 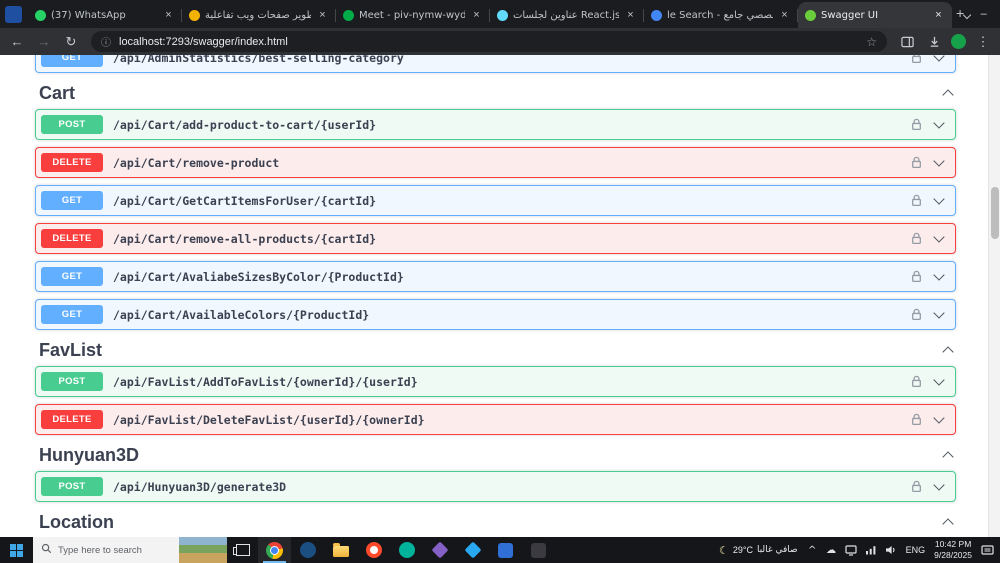 I want to click on endpoint-row: POST/api/Hunyuan3D/generate3D, so click(x=495, y=486).